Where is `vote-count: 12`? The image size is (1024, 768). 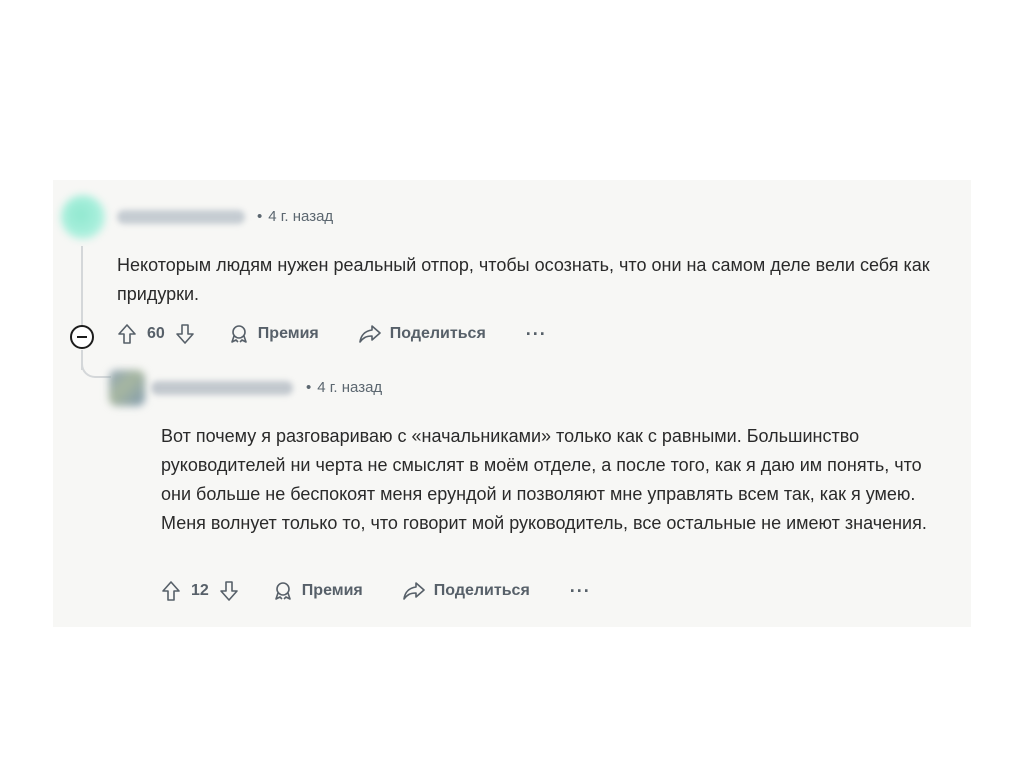 vote-count: 12 is located at coordinates (200, 590).